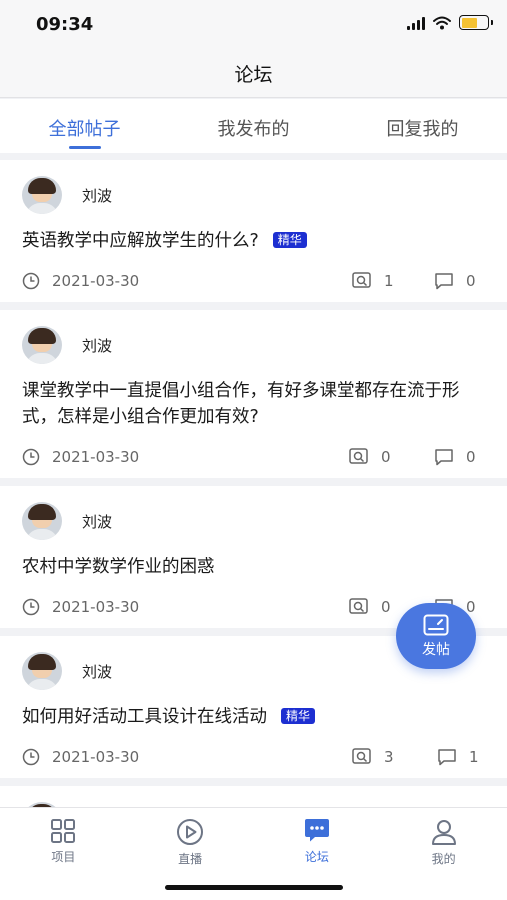 This screenshot has height=900, width=507. Describe the element at coordinates (253, 796) in the screenshot. I see `post-card` at that location.